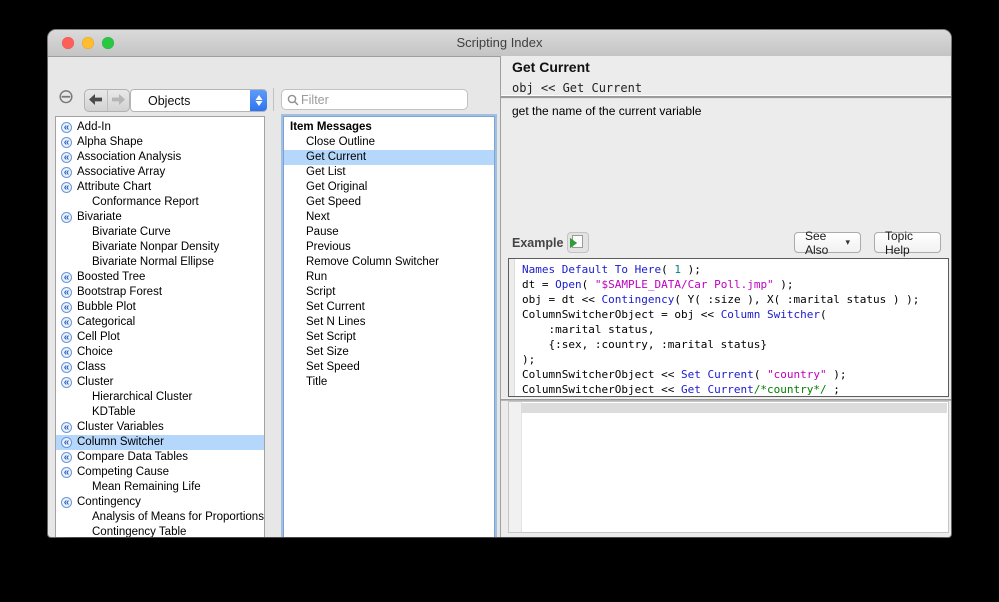 This screenshot has height=602, width=999. What do you see at coordinates (389, 307) in the screenshot?
I see `message-row: Set Current` at bounding box center [389, 307].